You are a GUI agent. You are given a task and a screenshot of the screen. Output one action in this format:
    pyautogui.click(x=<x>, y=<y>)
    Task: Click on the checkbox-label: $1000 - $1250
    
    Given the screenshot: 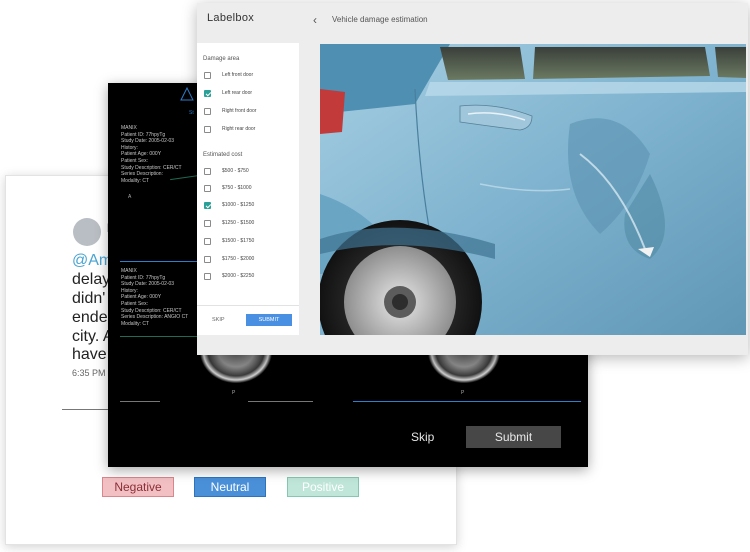 What is the action you would take?
    pyautogui.click(x=238, y=205)
    